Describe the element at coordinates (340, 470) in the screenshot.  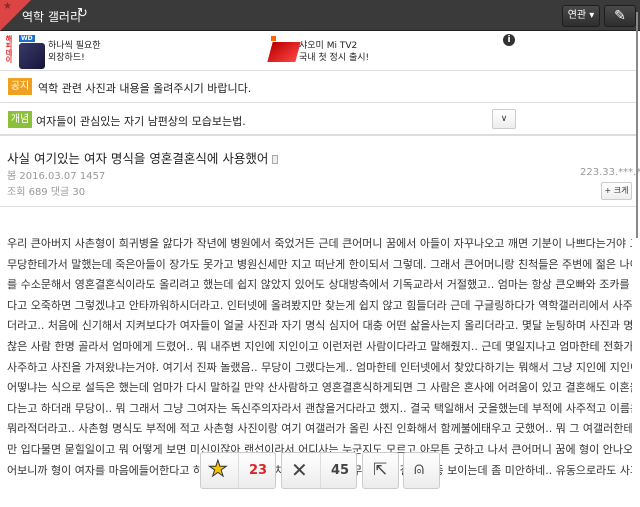
I see `unrecommend-count: 45` at that location.